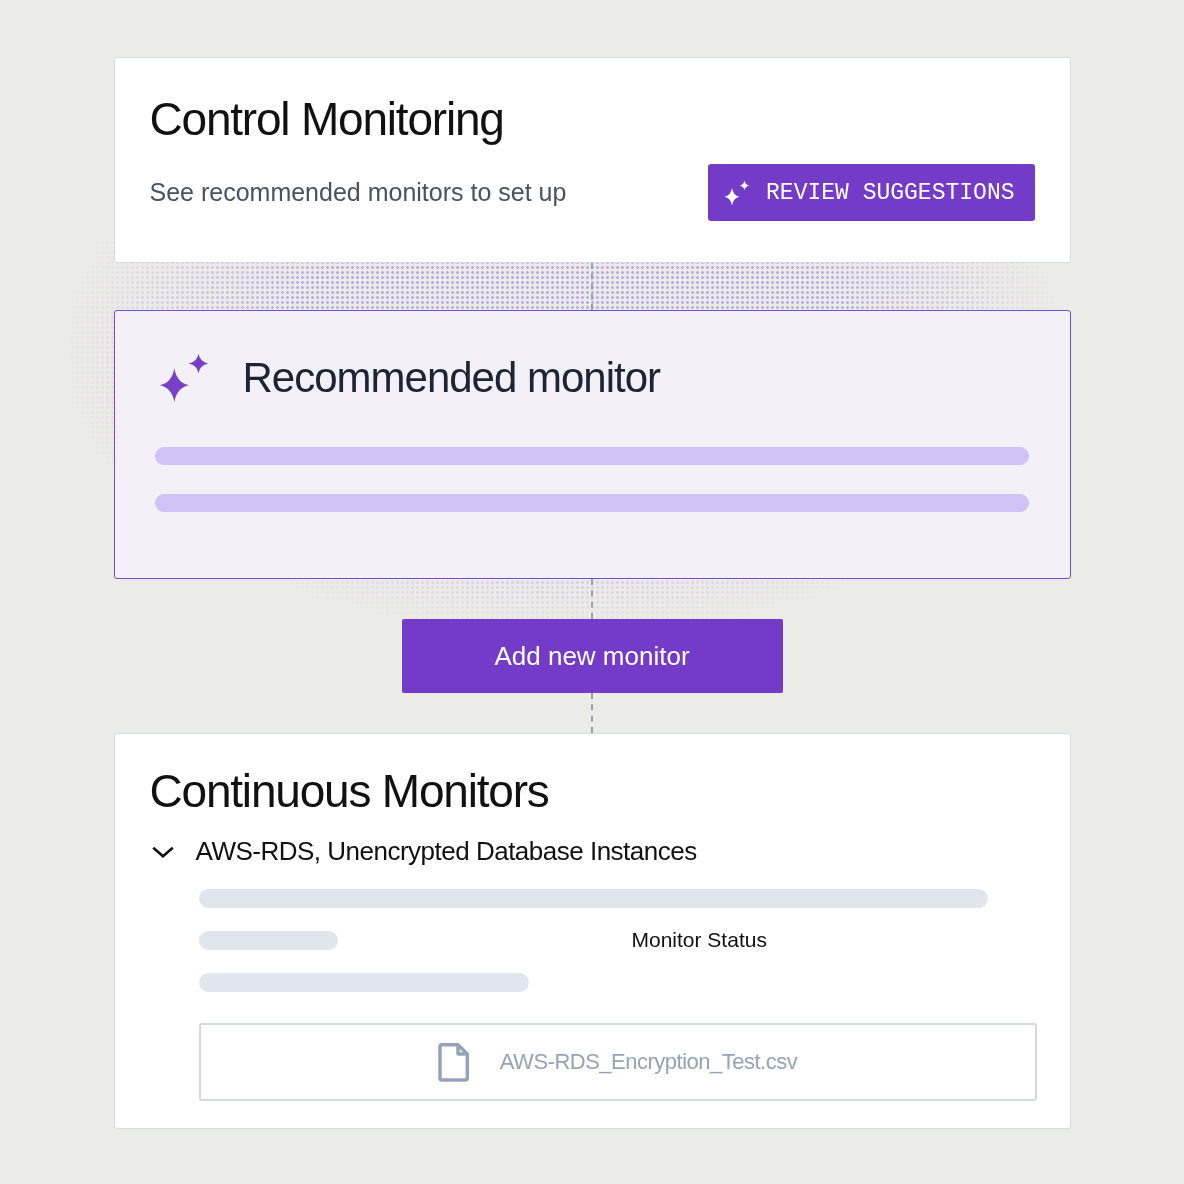  What do you see at coordinates (648, 1062) in the screenshot?
I see `file-name: AWS-RDS_Encryption_Test.csv` at bounding box center [648, 1062].